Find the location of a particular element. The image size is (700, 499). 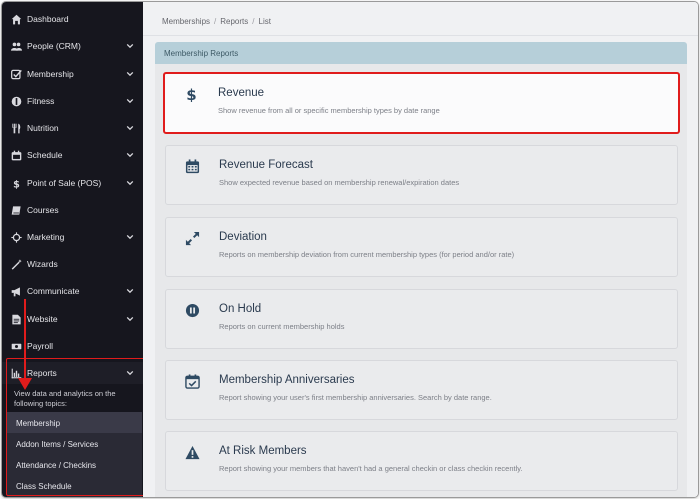

sidebar-item-people-crm: People (CRM) is located at coordinates (72, 46).